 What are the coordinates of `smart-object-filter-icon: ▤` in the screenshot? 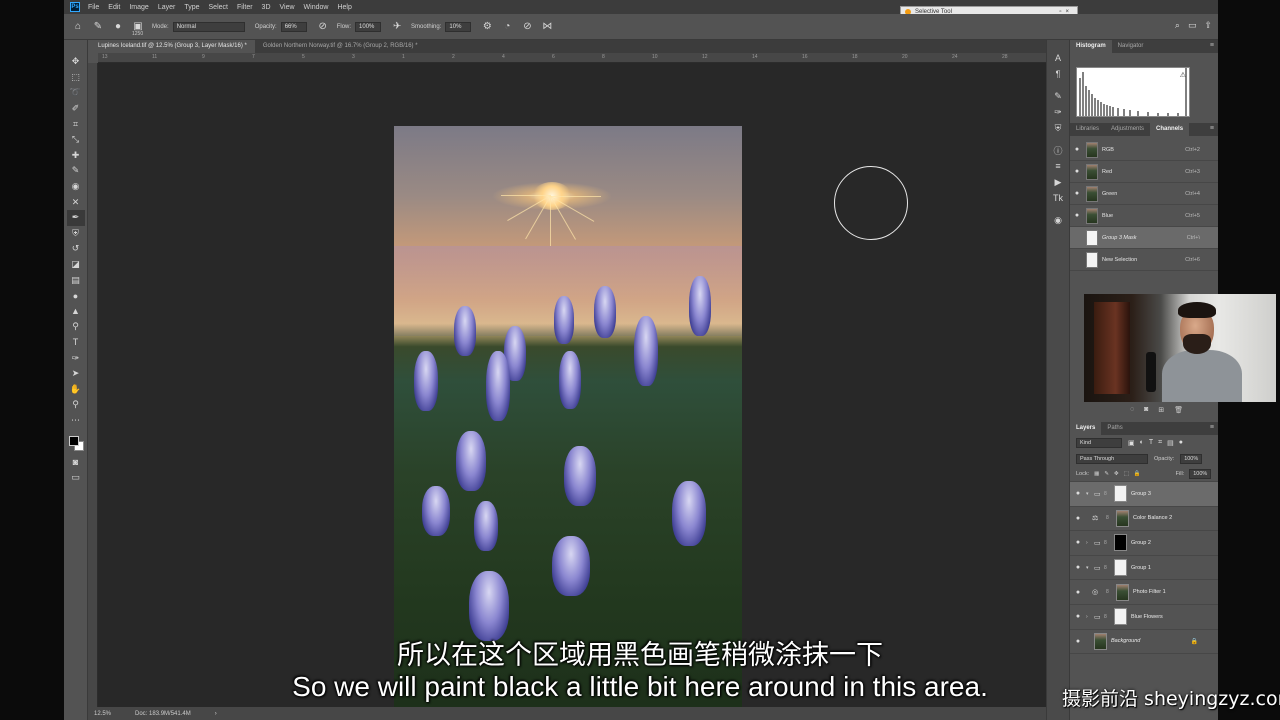 It's located at (1170, 443).